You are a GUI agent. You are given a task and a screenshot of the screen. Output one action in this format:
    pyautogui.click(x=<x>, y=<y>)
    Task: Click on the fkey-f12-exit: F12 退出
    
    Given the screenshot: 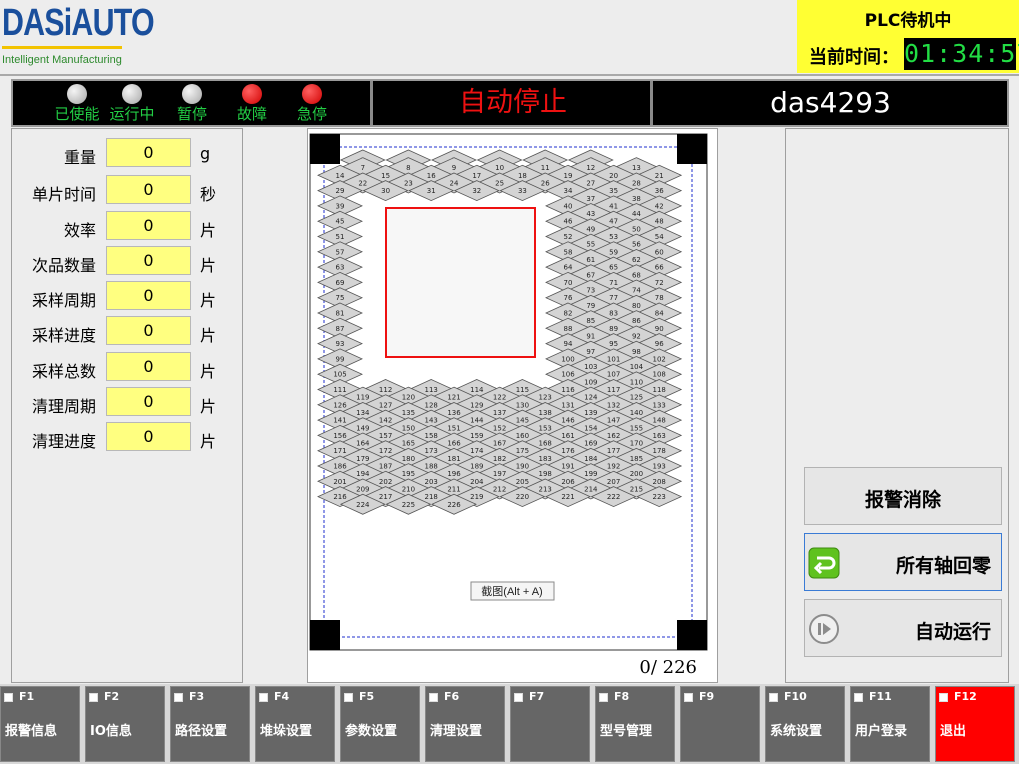 What is the action you would take?
    pyautogui.click(x=975, y=724)
    